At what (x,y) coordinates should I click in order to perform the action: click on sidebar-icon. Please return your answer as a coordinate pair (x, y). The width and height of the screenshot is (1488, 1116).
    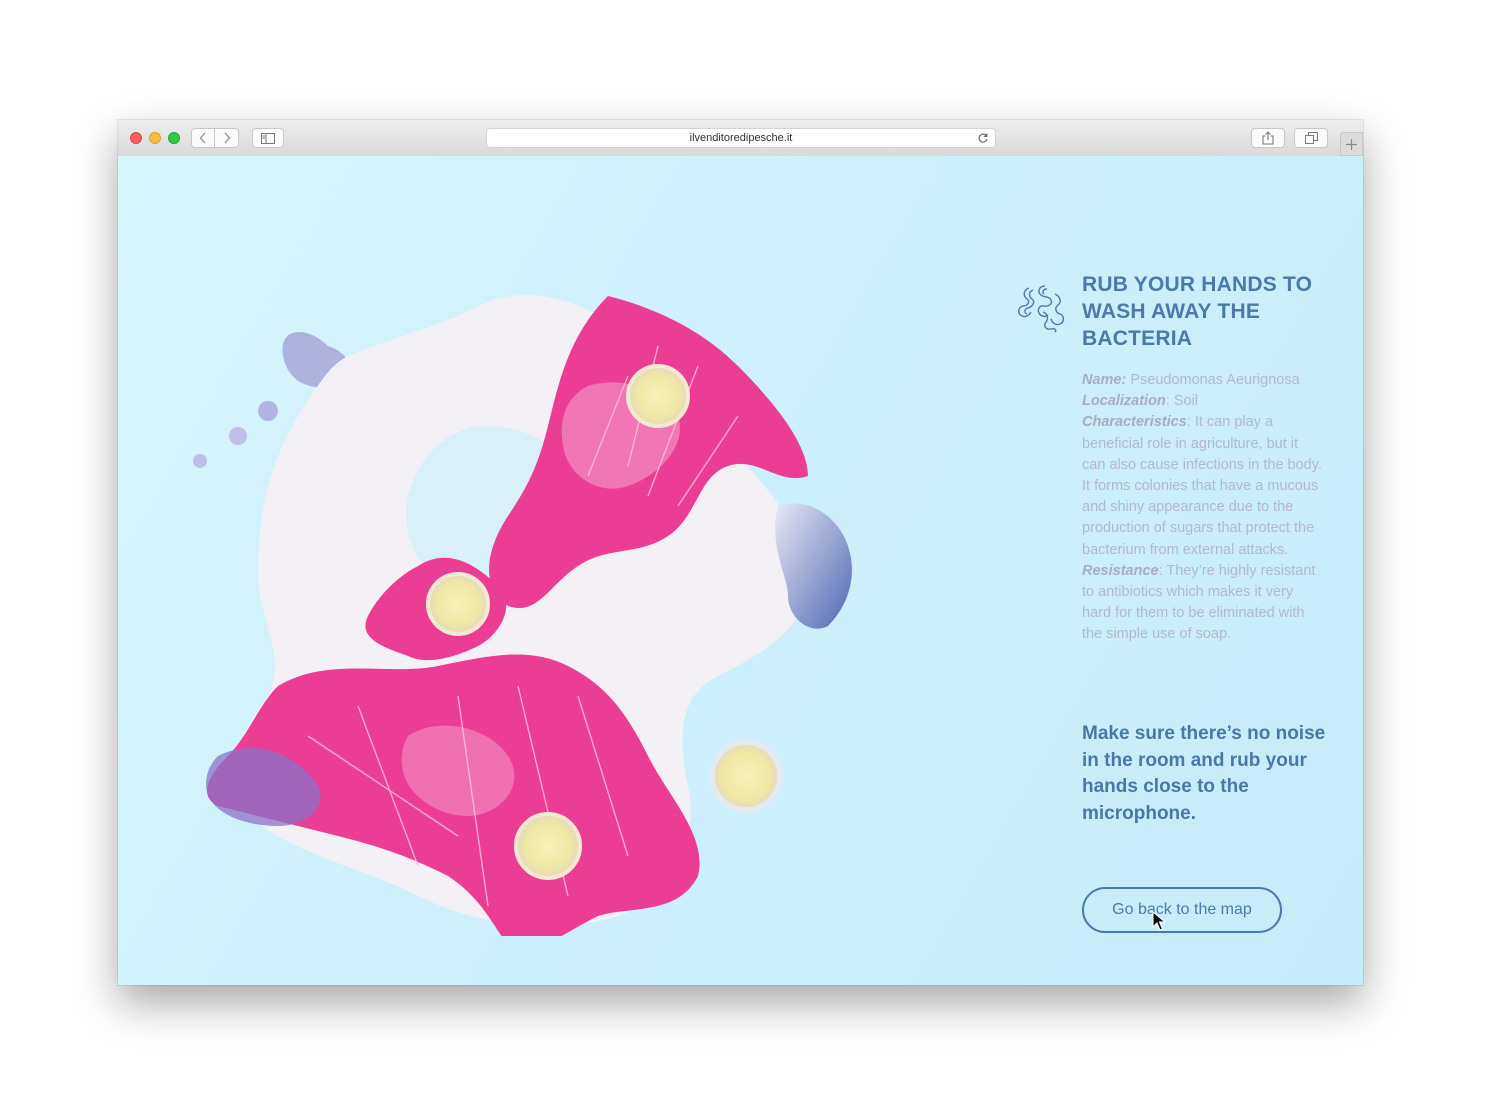
    Looking at the image, I should click on (268, 138).